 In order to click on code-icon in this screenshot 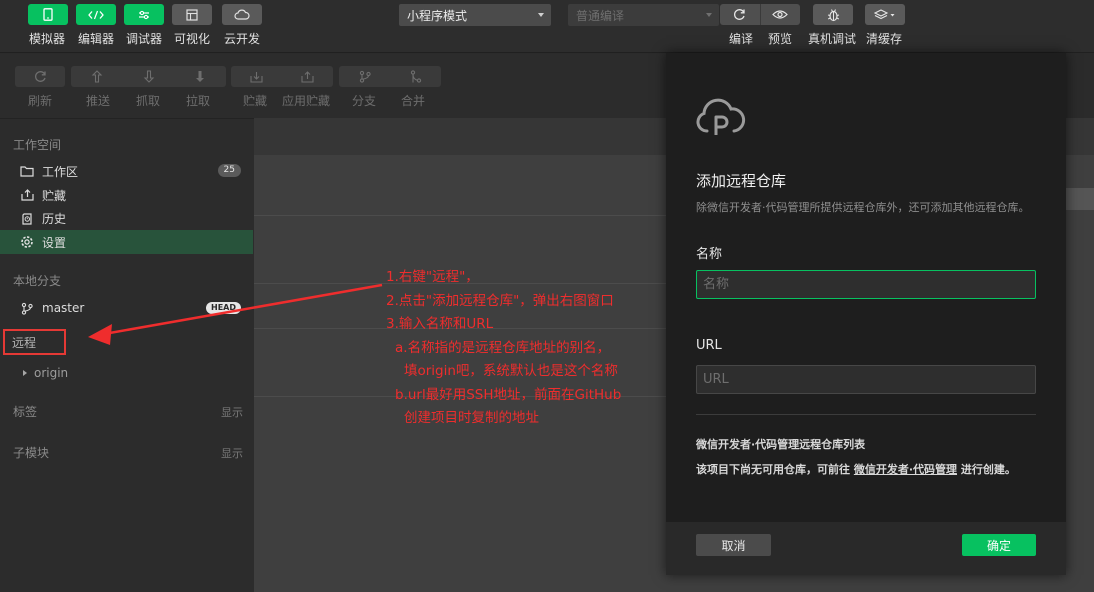, I will do `click(96, 14)`.